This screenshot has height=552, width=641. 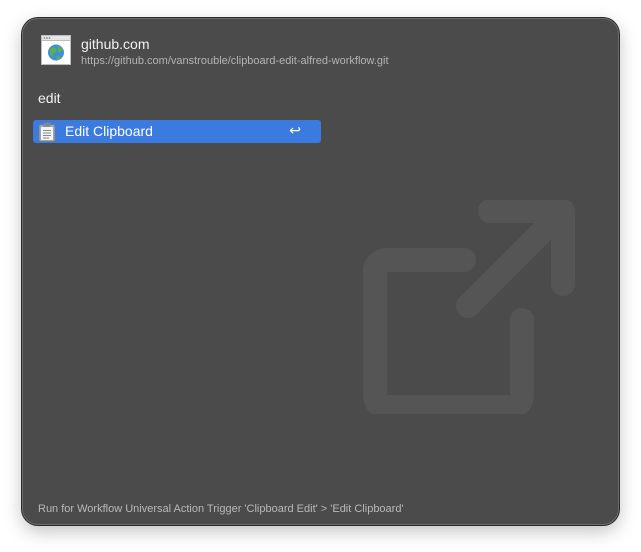 What do you see at coordinates (47, 132) in the screenshot?
I see `clipboard-icon` at bounding box center [47, 132].